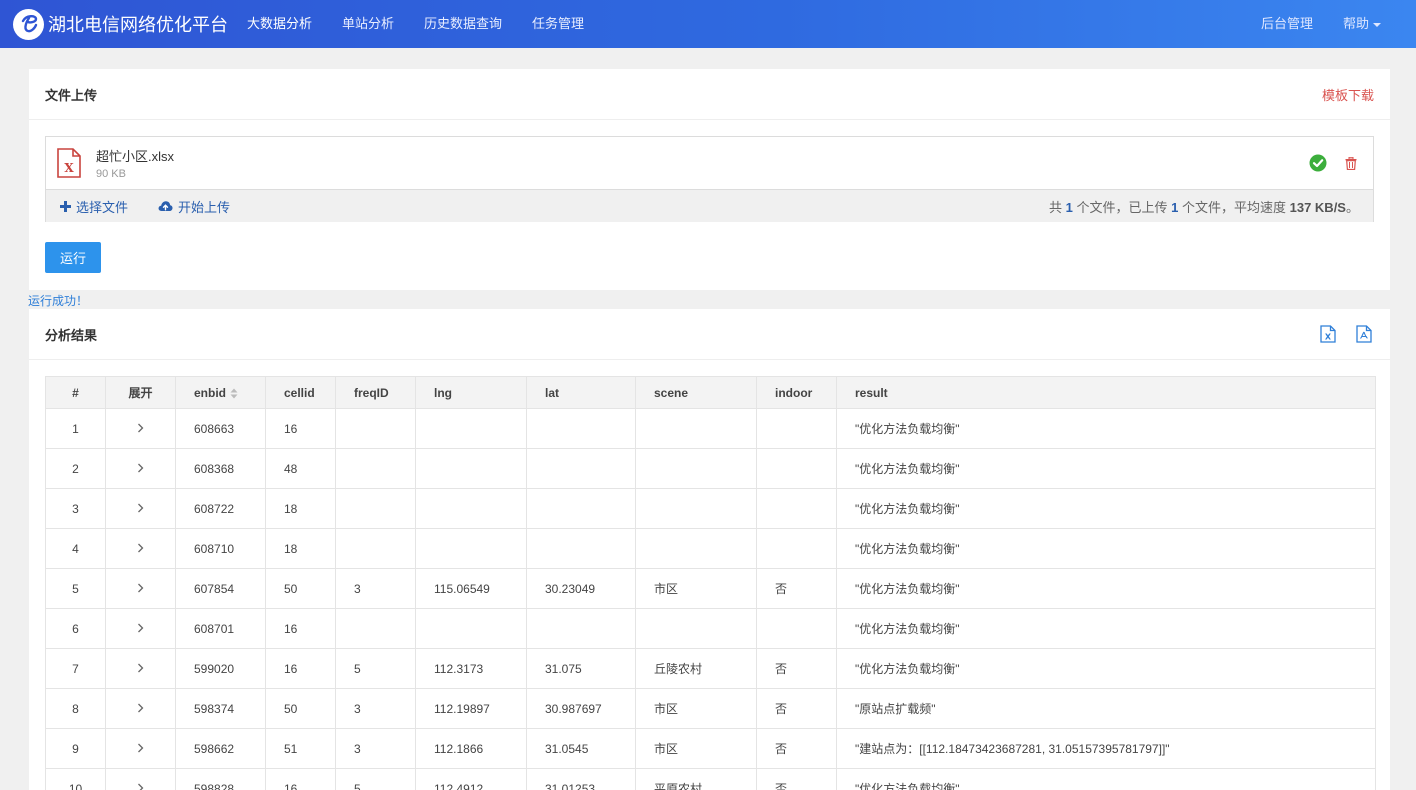  I want to click on nav-right: 后台管理 帮助, so click(1331, 24).